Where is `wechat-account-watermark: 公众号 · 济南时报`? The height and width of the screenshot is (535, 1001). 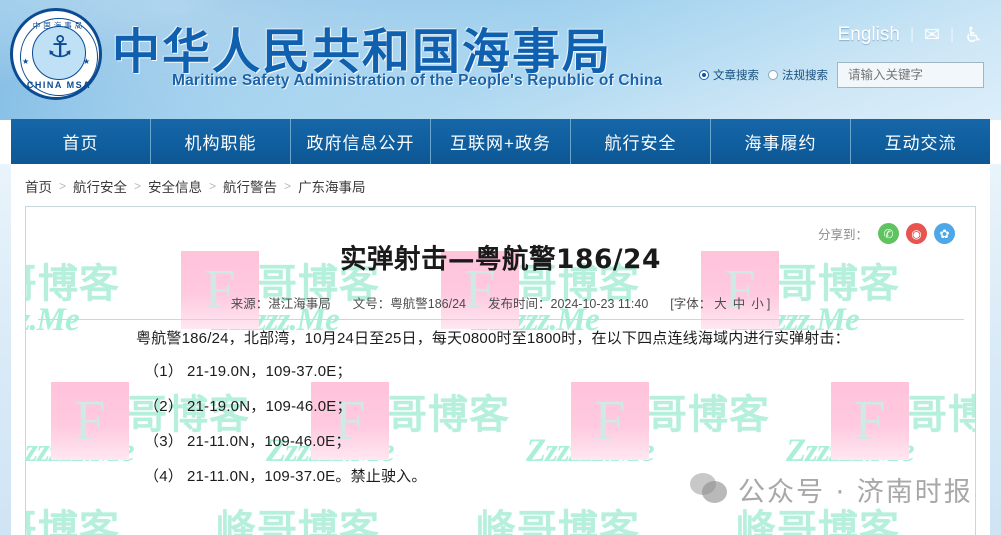 wechat-account-watermark: 公众号 · 济南时报 is located at coordinates (831, 489).